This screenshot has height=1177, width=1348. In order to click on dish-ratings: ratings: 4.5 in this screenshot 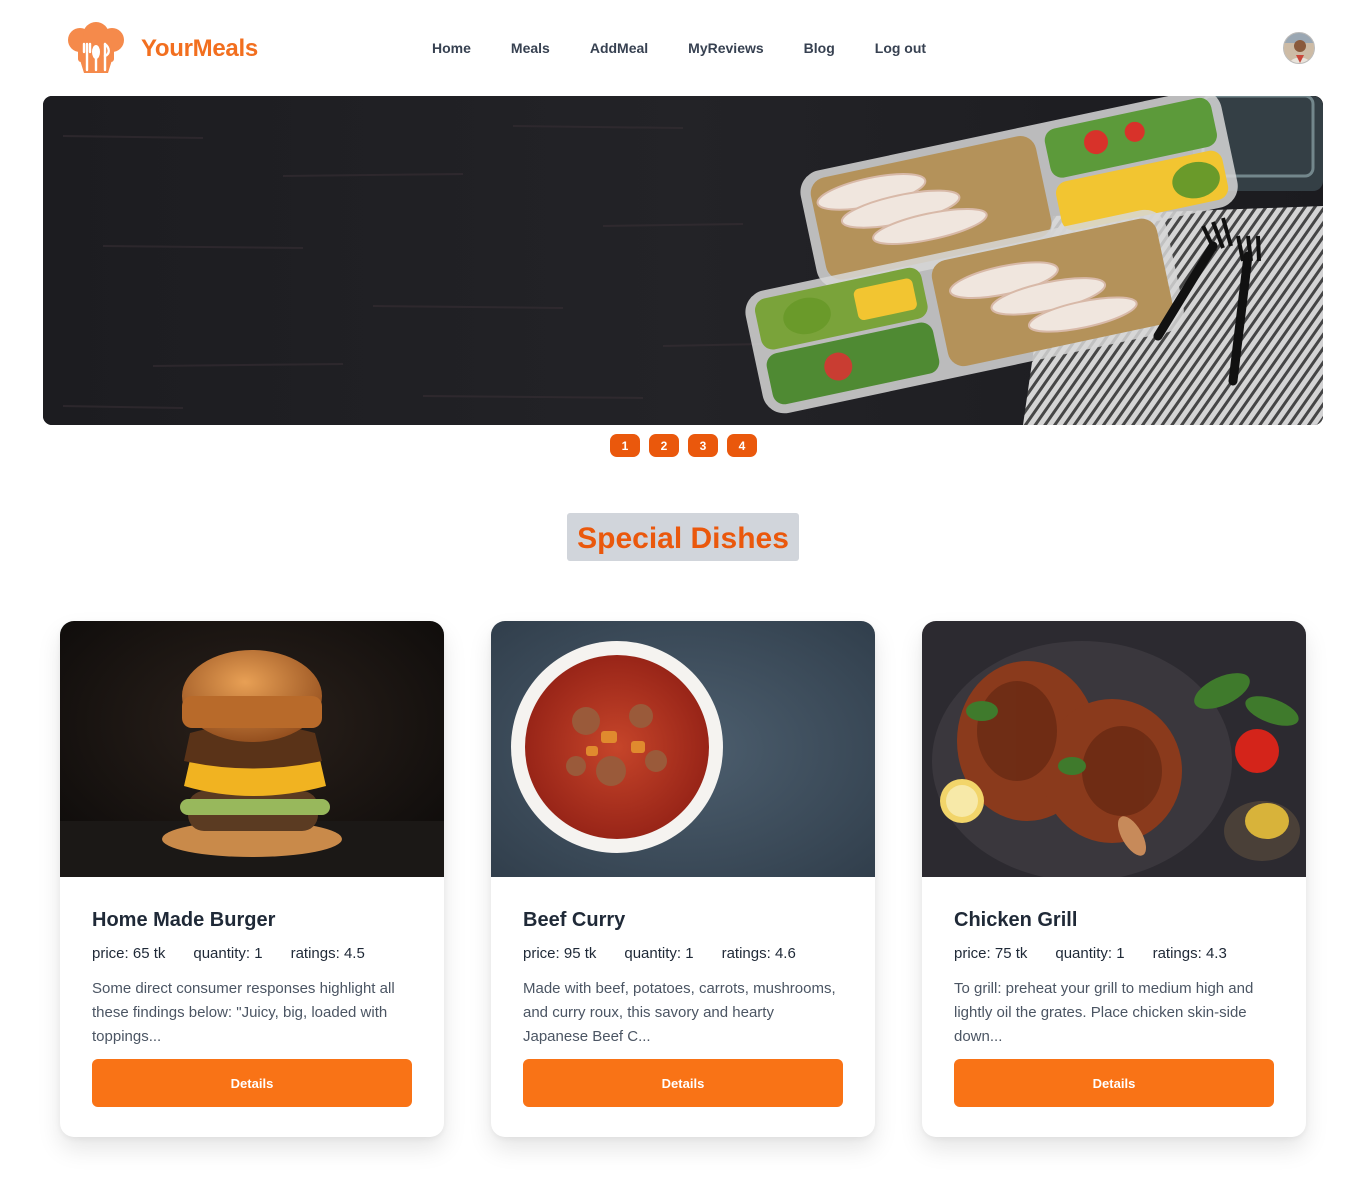, I will do `click(327, 953)`.